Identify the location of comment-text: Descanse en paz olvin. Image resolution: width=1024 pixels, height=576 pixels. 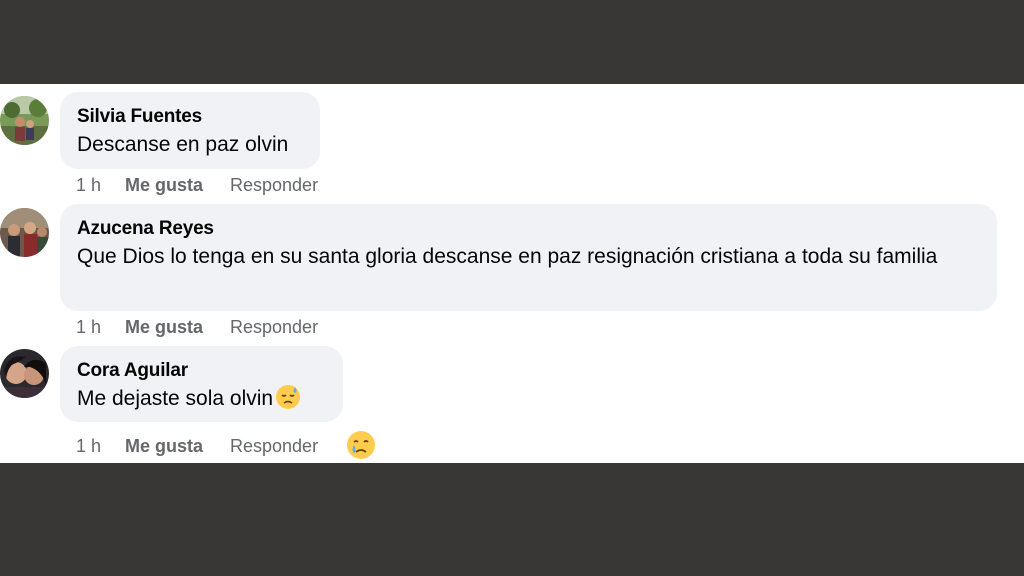
(183, 144).